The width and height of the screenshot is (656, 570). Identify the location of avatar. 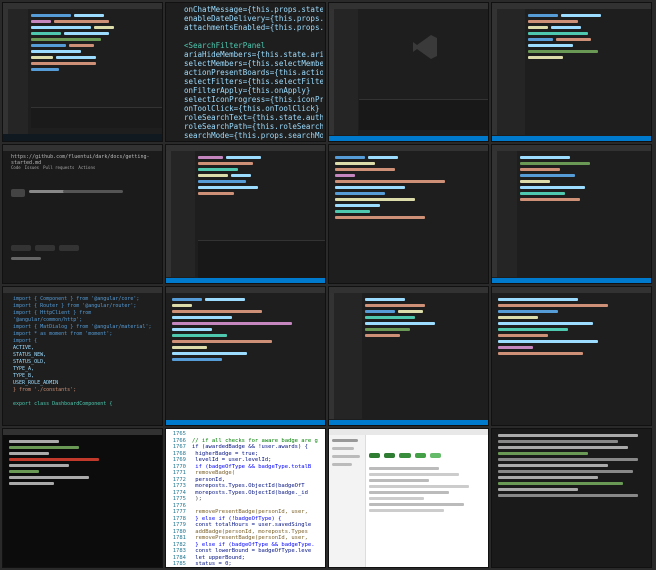
(18, 193).